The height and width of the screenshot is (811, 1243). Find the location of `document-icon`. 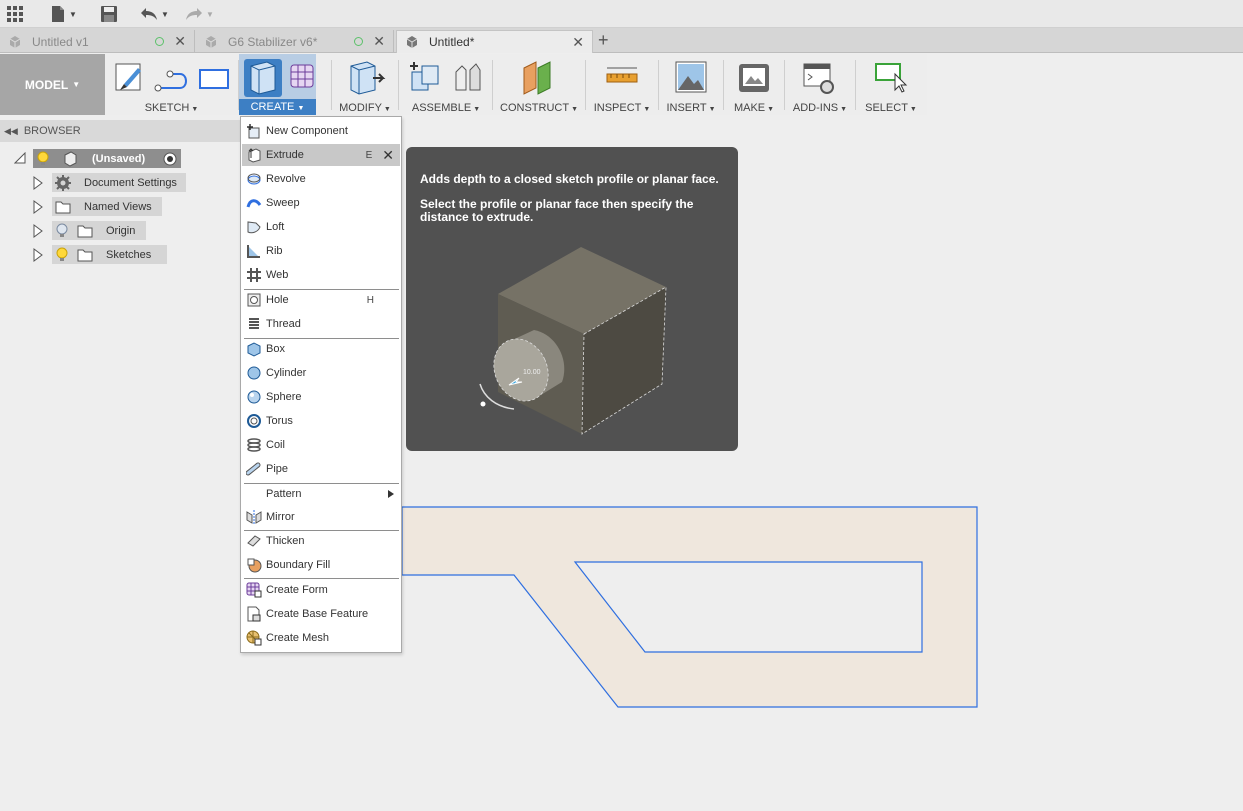

document-icon is located at coordinates (412, 42).